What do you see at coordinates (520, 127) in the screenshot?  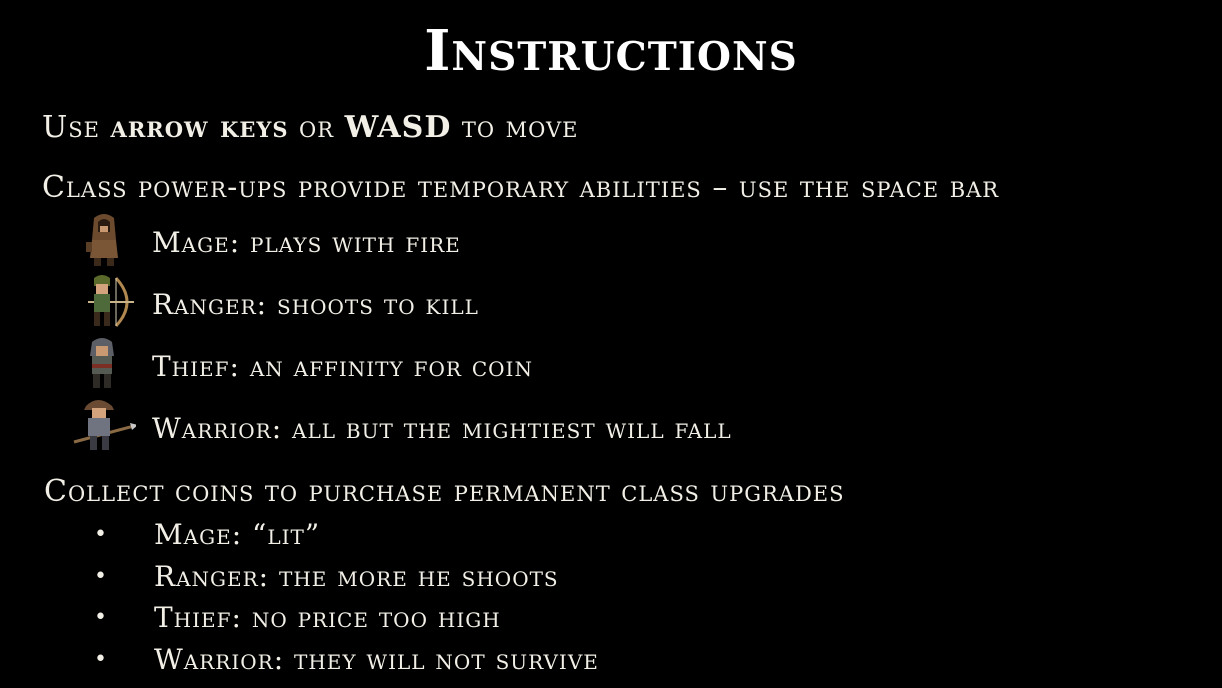 I see `movement-suffix: to move` at bounding box center [520, 127].